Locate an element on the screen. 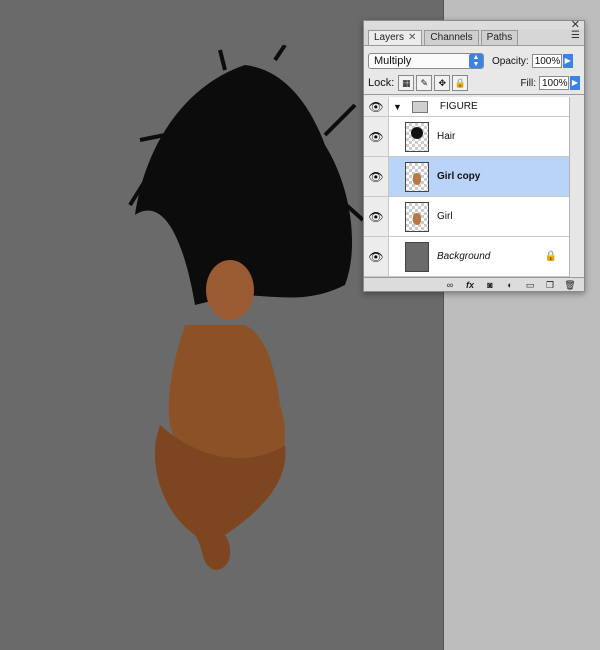 The image size is (600, 650). opacity-flyout-icon: ▶ is located at coordinates (567, 61).